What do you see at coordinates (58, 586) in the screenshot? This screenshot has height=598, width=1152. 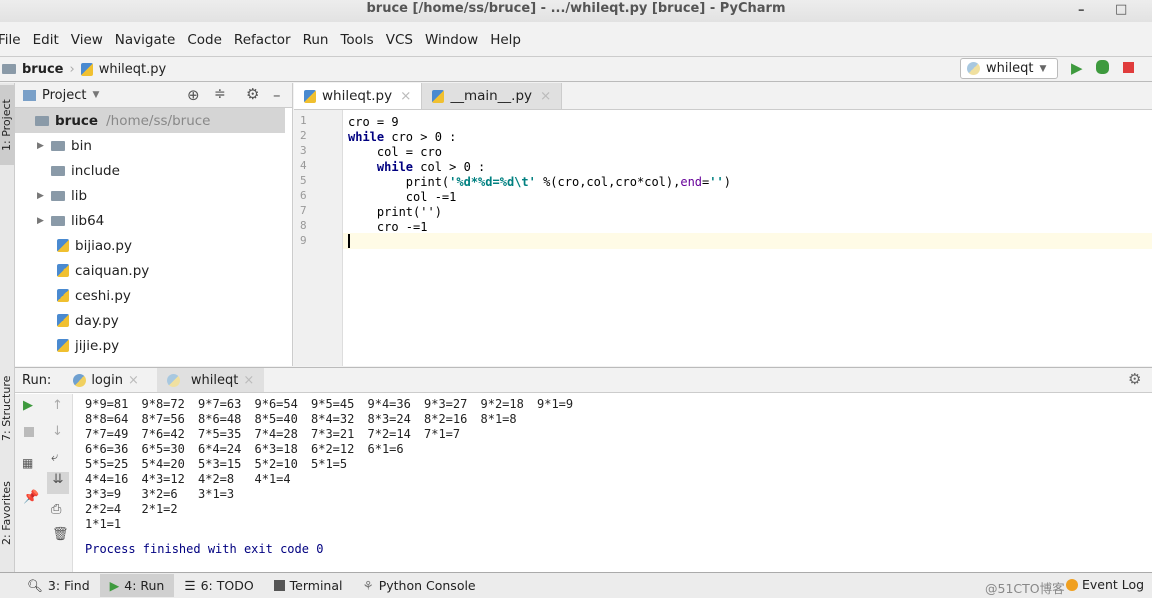 I see `tool-tab-find: 🔍︎ 3: Find` at bounding box center [58, 586].